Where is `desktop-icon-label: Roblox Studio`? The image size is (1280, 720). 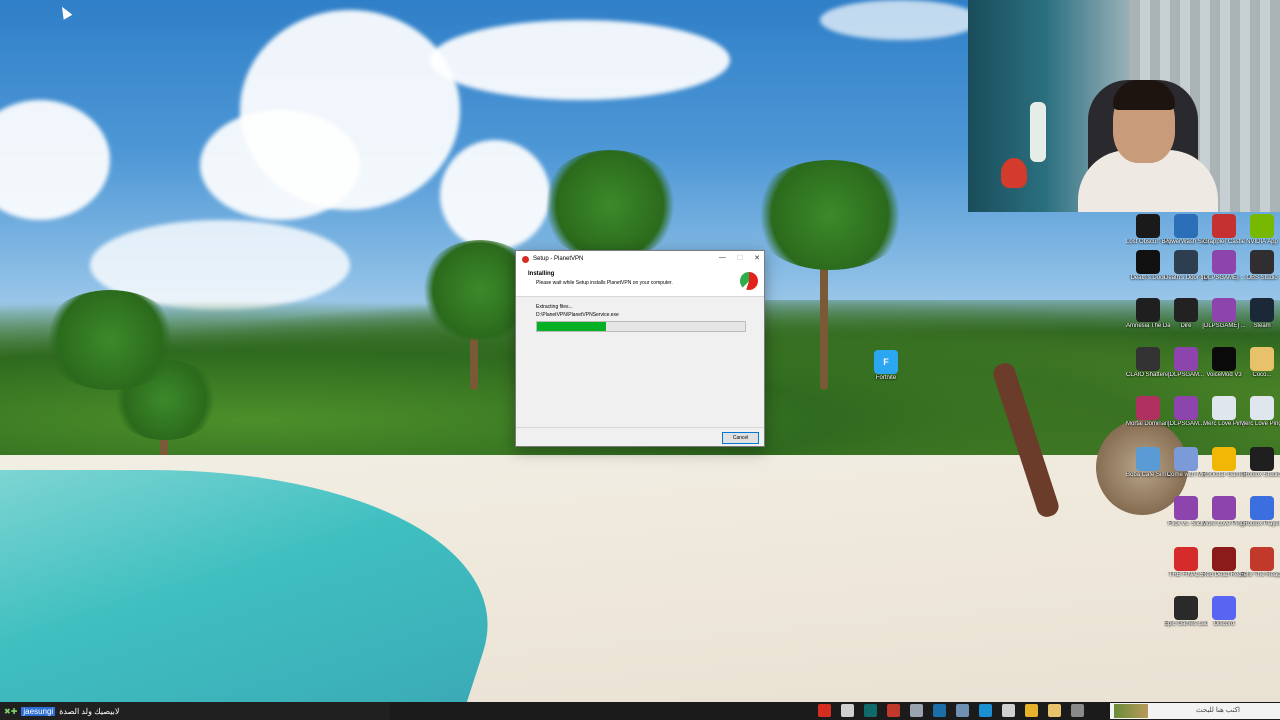 desktop-icon-label: Roblox Studio is located at coordinates (1261, 475).